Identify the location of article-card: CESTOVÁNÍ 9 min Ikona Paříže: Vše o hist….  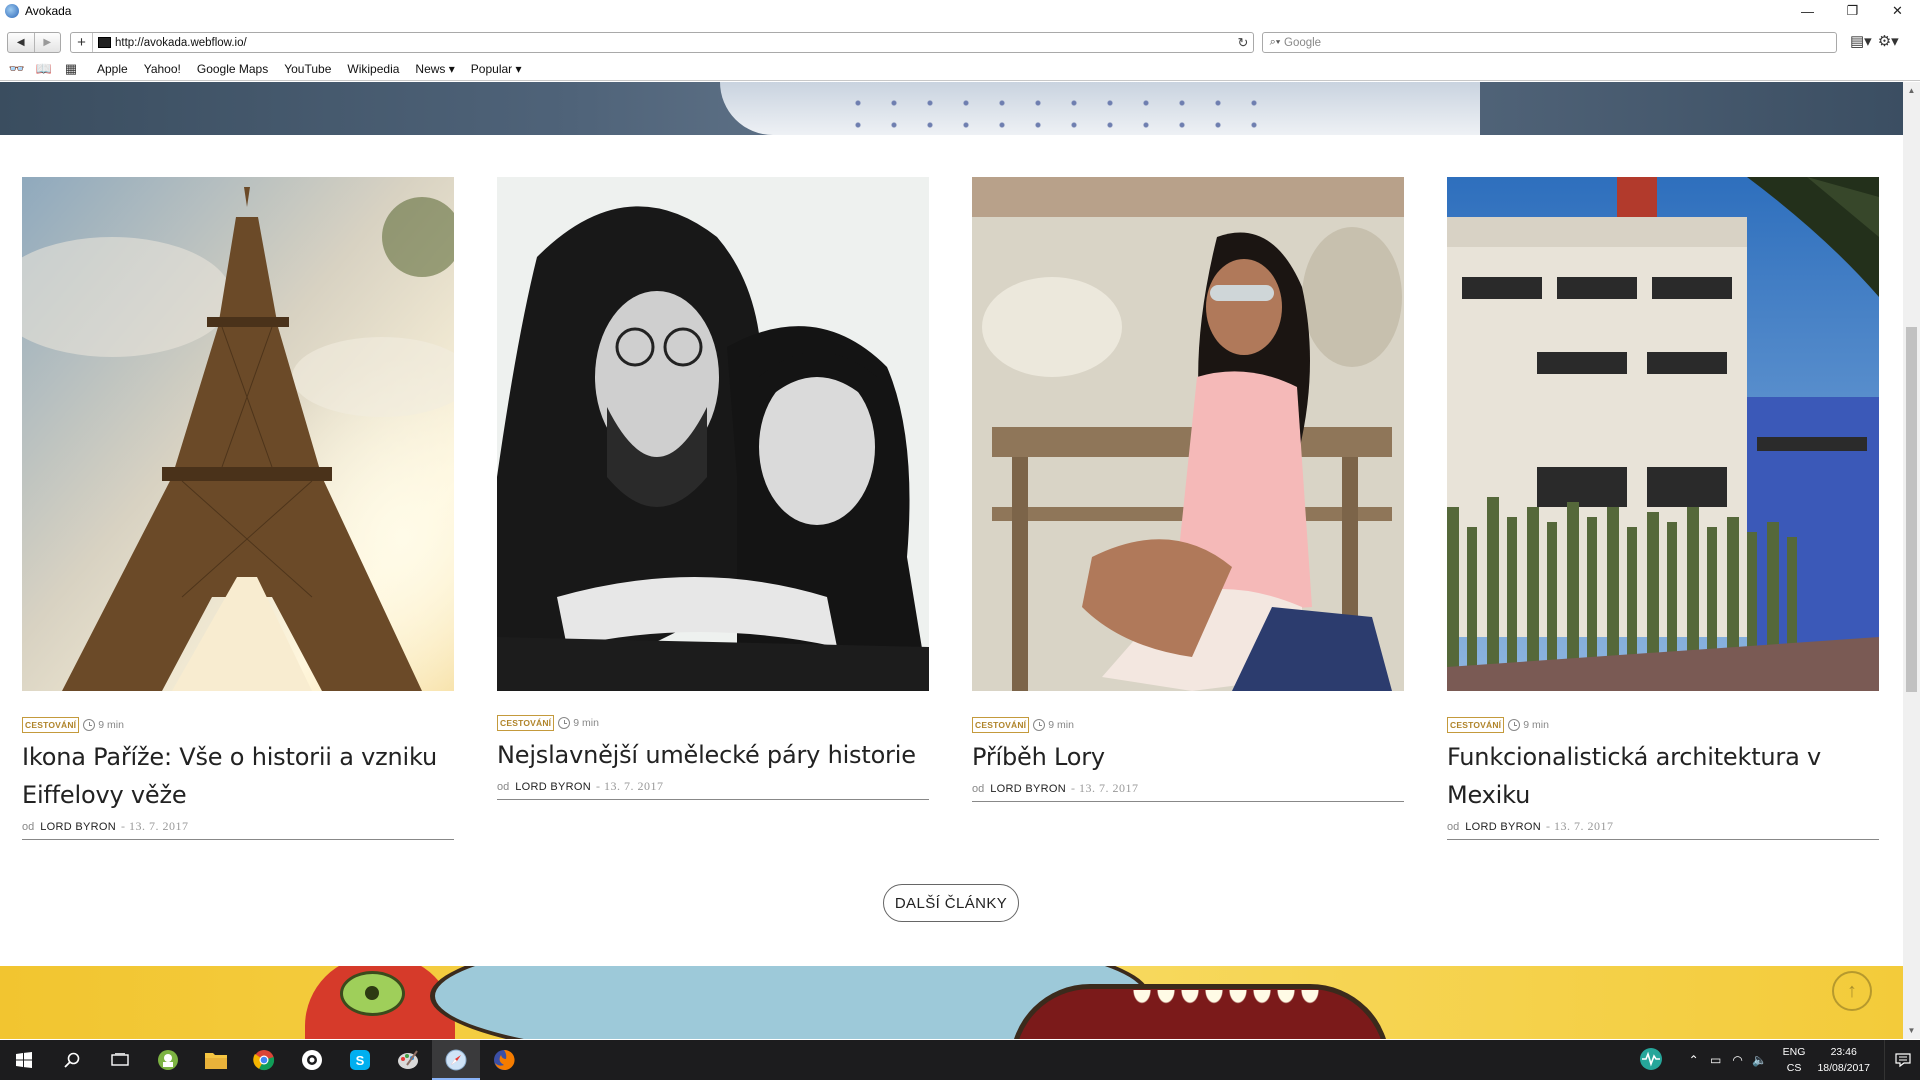
(238, 508).